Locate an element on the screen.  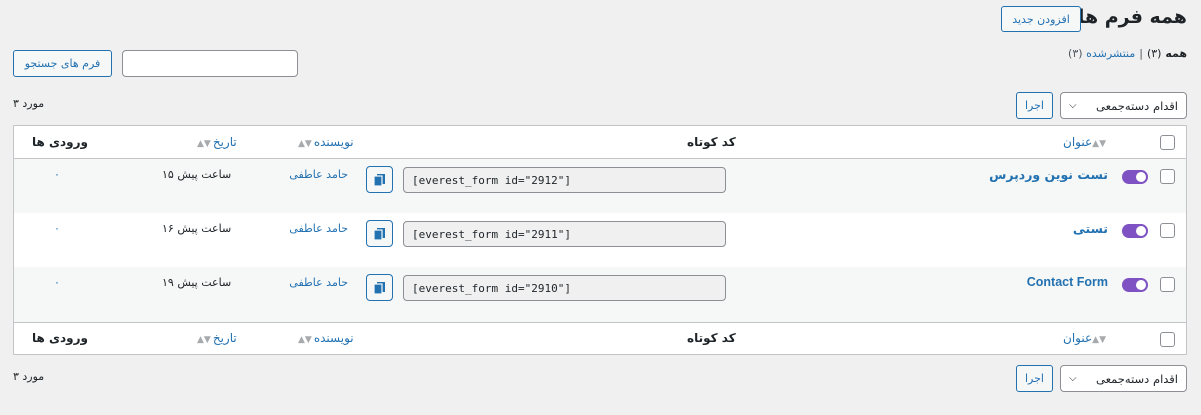
bulk-action-select-top: اقدام دسته‌جمعی ⌵ is located at coordinates (1123, 105).